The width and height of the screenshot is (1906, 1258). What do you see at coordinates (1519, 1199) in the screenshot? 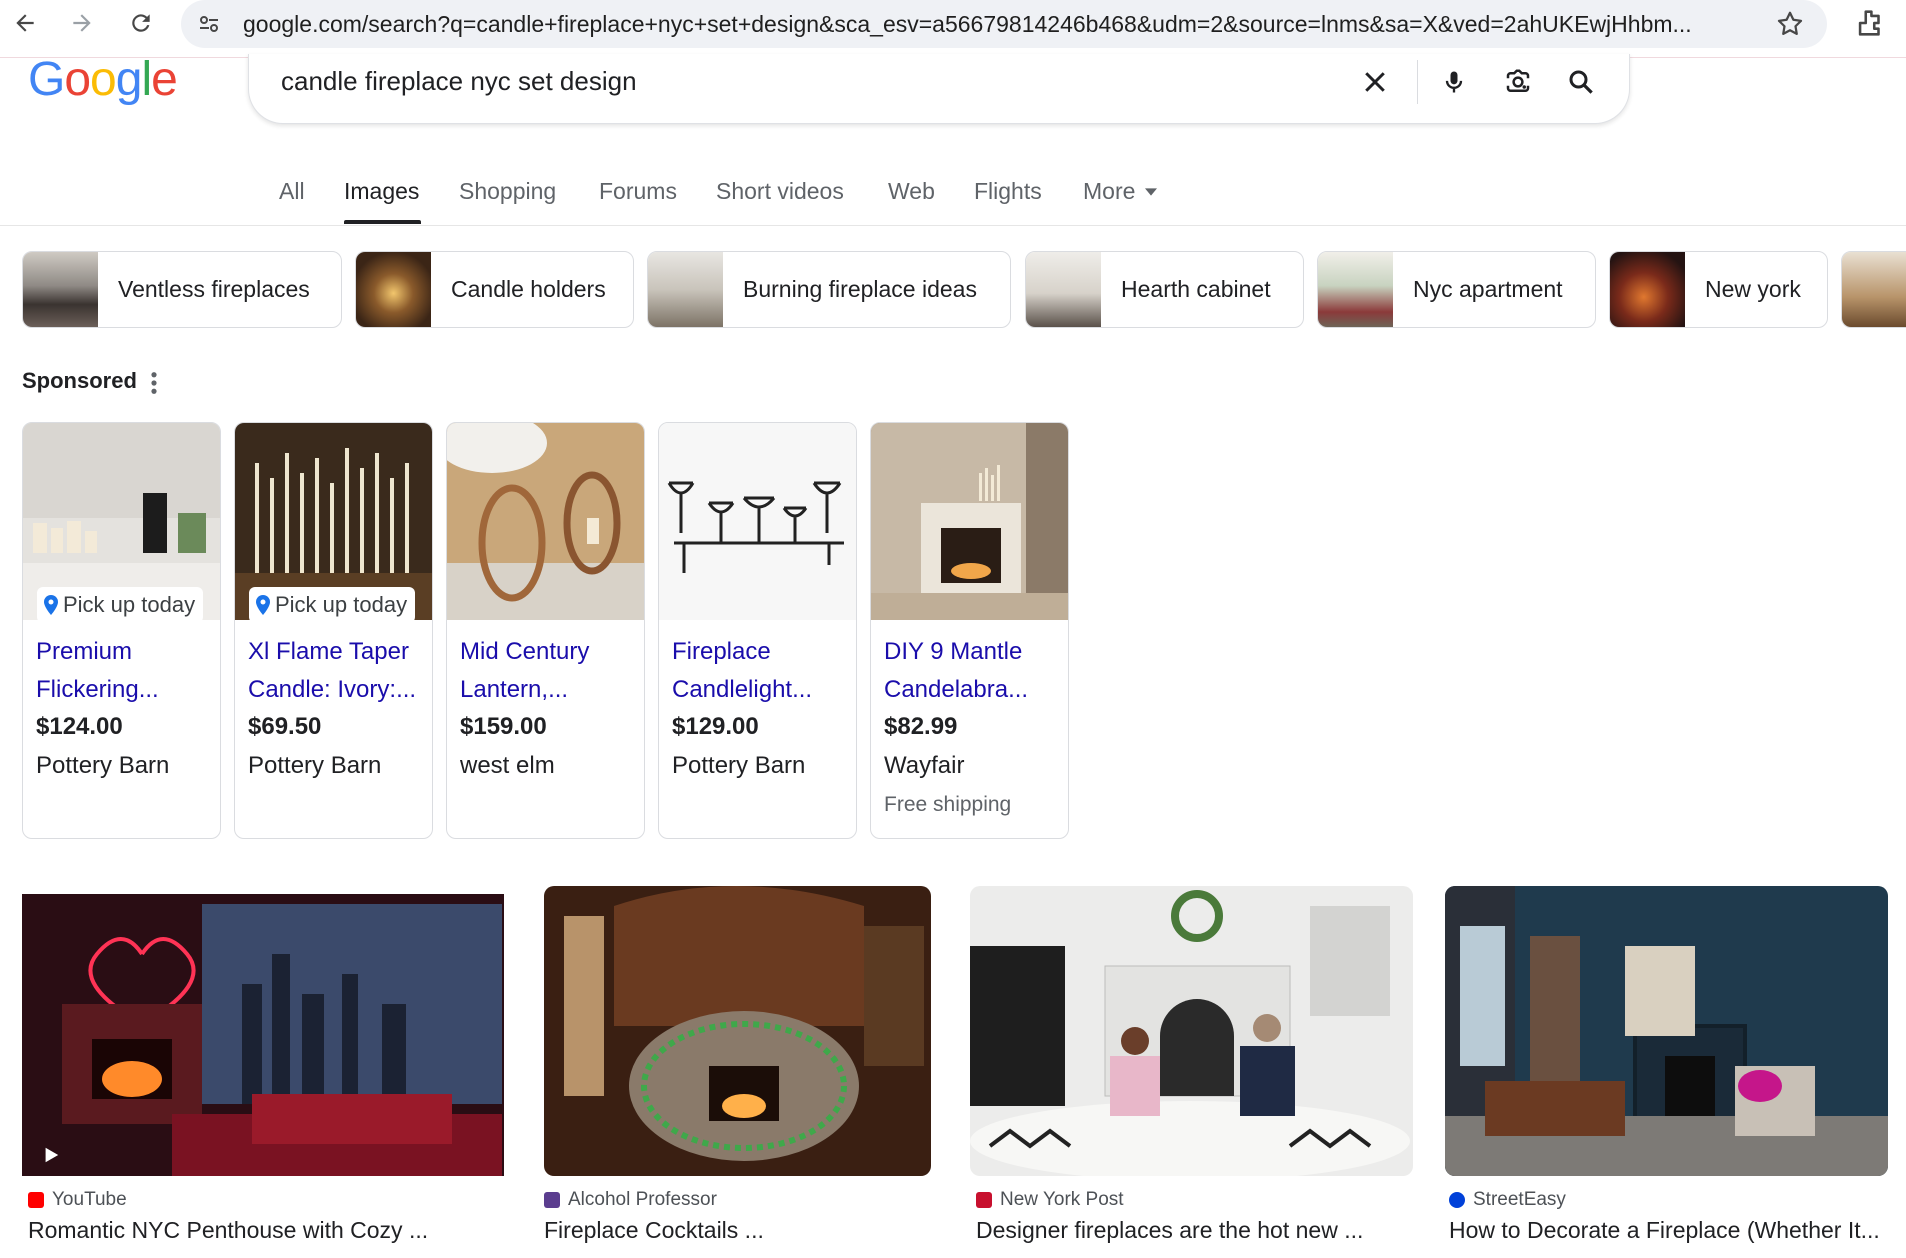
I see `result-source-name: StreetEasy` at bounding box center [1519, 1199].